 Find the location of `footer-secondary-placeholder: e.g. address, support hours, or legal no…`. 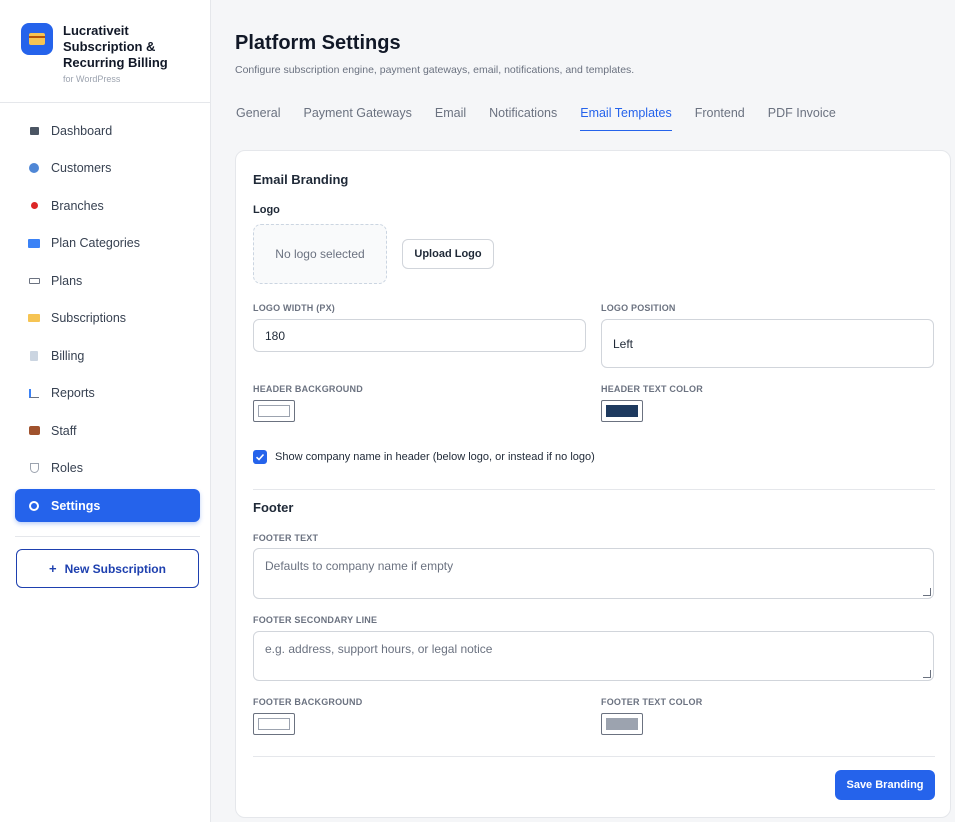

footer-secondary-placeholder: e.g. address, support hours, or legal no… is located at coordinates (379, 649).